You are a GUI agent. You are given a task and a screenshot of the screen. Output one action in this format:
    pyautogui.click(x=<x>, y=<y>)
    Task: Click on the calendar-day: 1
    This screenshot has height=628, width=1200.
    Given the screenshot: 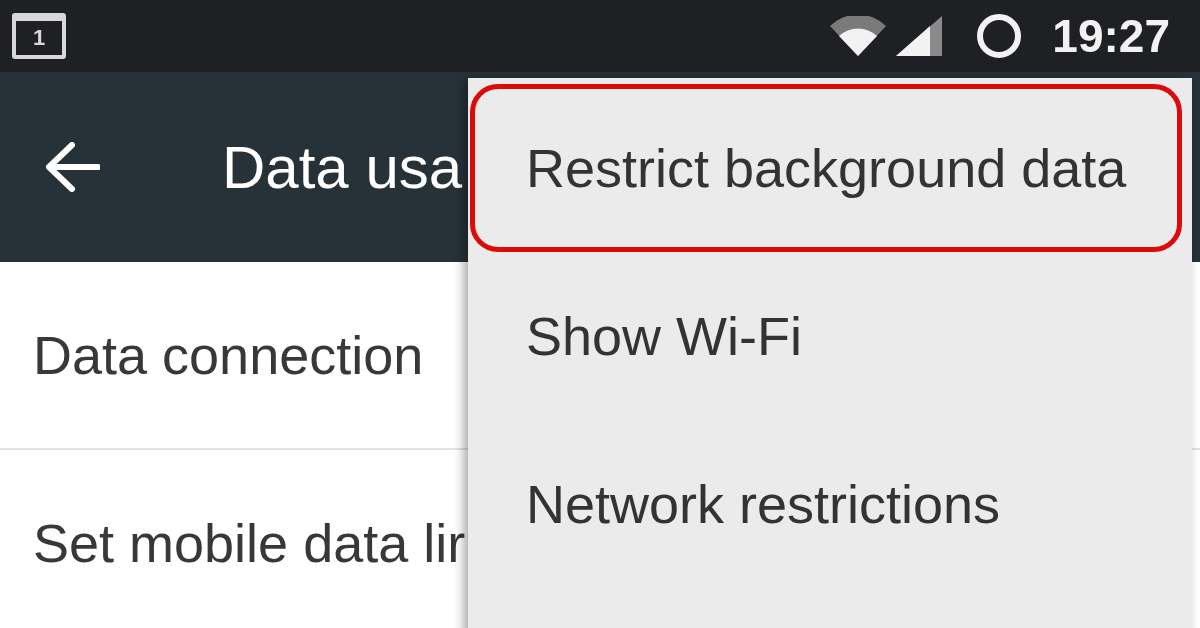 What is the action you would take?
    pyautogui.click(x=39, y=38)
    